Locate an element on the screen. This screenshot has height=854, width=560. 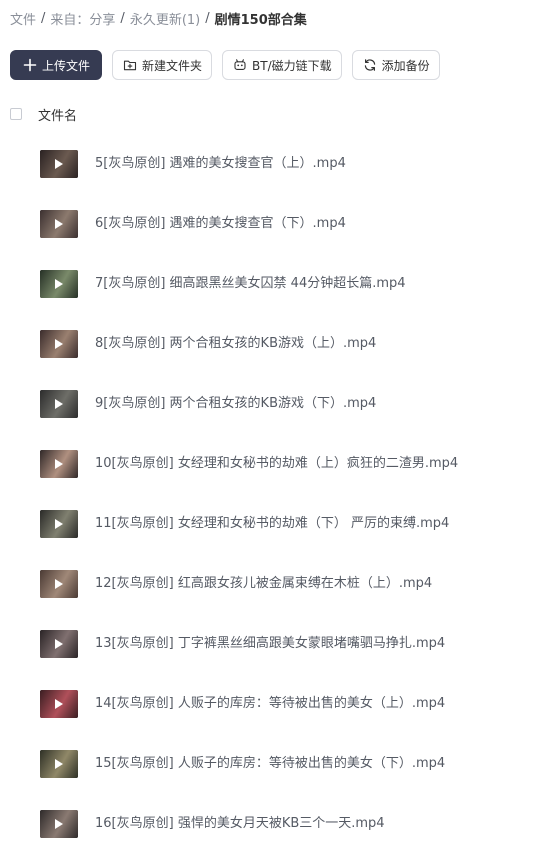
file-name: 15[灰鸟原创] 人贩子的库房：等待被出售的美女（下）.mp4 is located at coordinates (270, 764).